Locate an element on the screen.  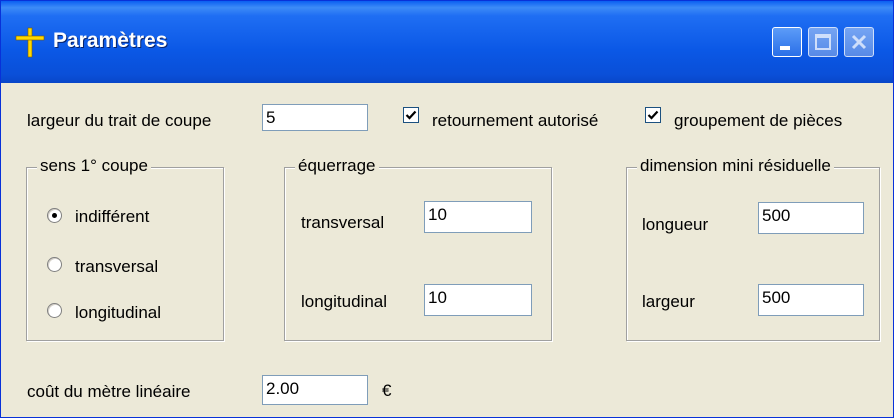
radio-transversal is located at coordinates (54, 264).